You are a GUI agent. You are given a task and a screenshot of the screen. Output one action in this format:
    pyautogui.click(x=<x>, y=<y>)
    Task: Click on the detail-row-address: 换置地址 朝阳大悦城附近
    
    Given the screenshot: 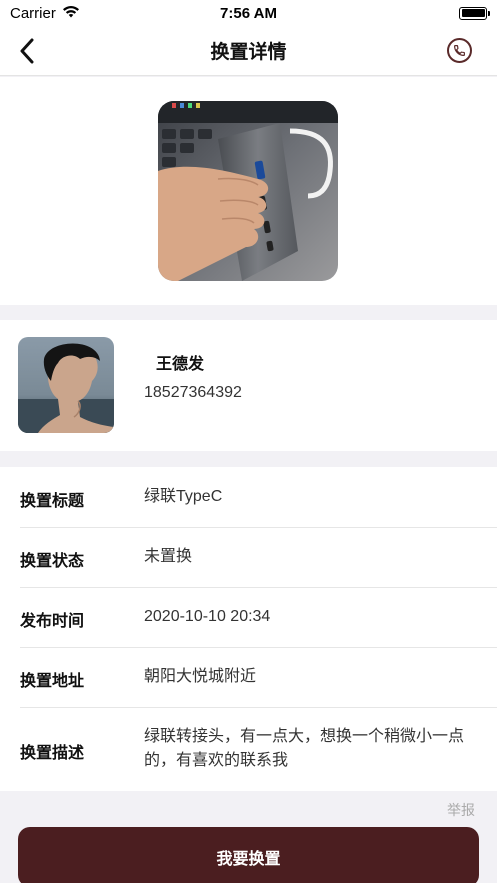 What is the action you would take?
    pyautogui.click(x=248, y=677)
    